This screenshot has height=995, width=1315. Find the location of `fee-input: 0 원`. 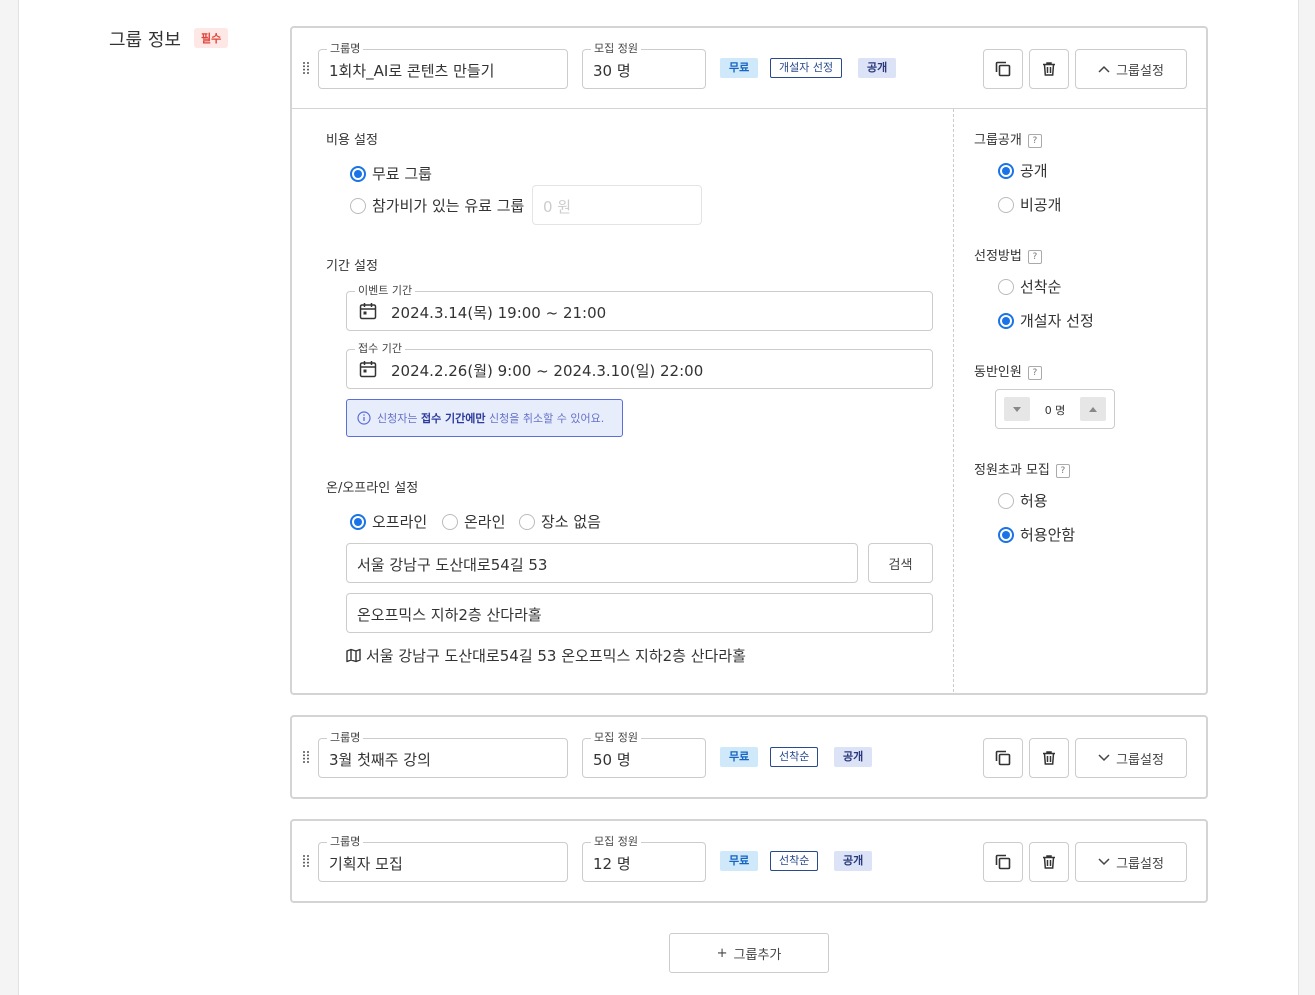

fee-input: 0 원 is located at coordinates (617, 205).